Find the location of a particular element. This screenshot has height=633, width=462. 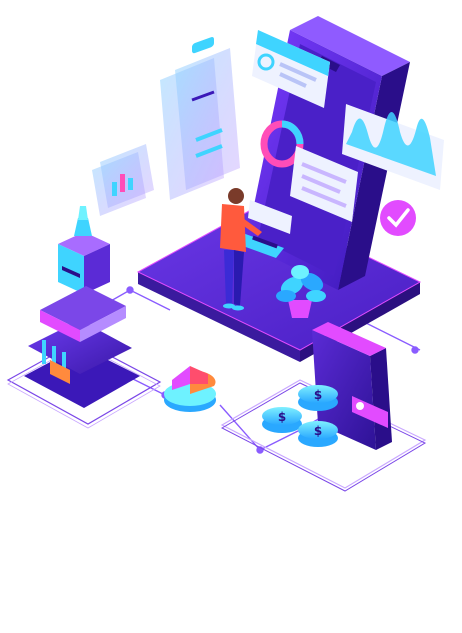

coin-stack-3: $ is located at coordinates (318, 434).